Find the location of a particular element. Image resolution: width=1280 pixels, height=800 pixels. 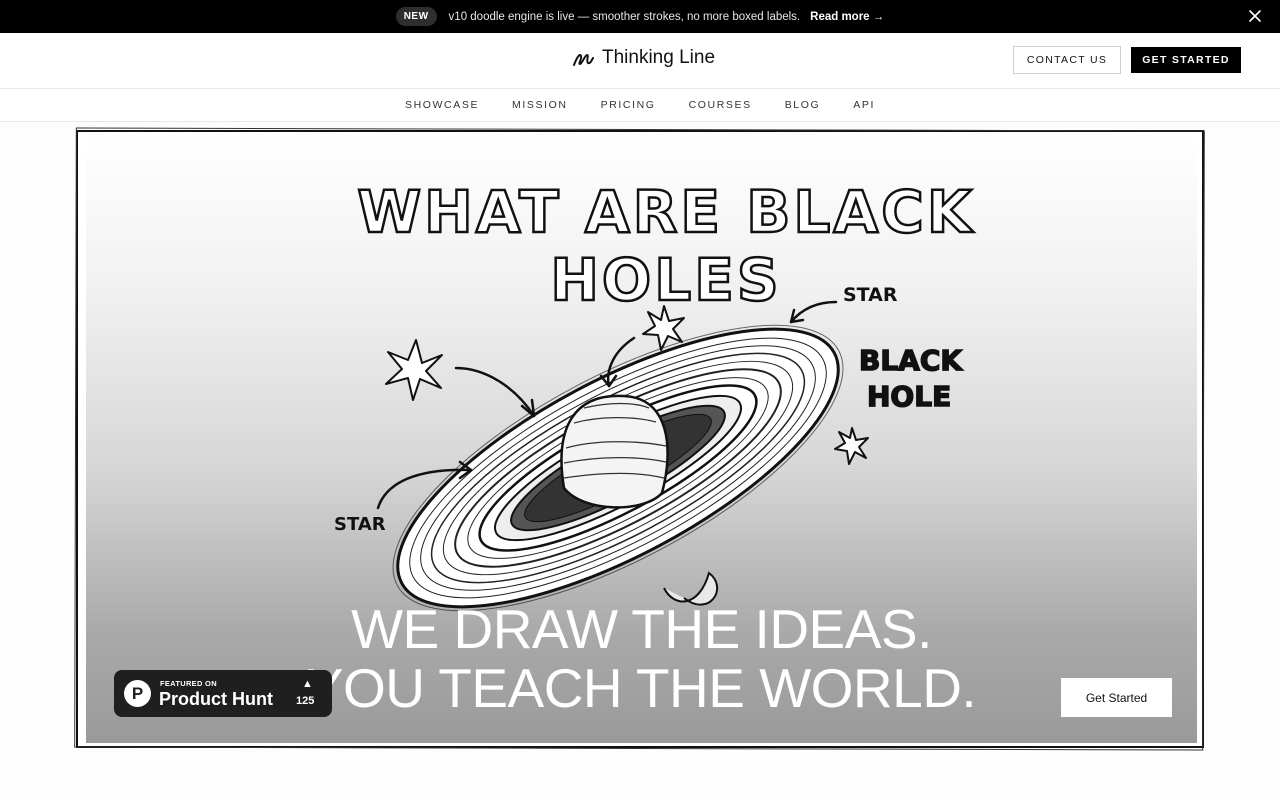

nav-item-blog: BLOG is located at coordinates (803, 105).